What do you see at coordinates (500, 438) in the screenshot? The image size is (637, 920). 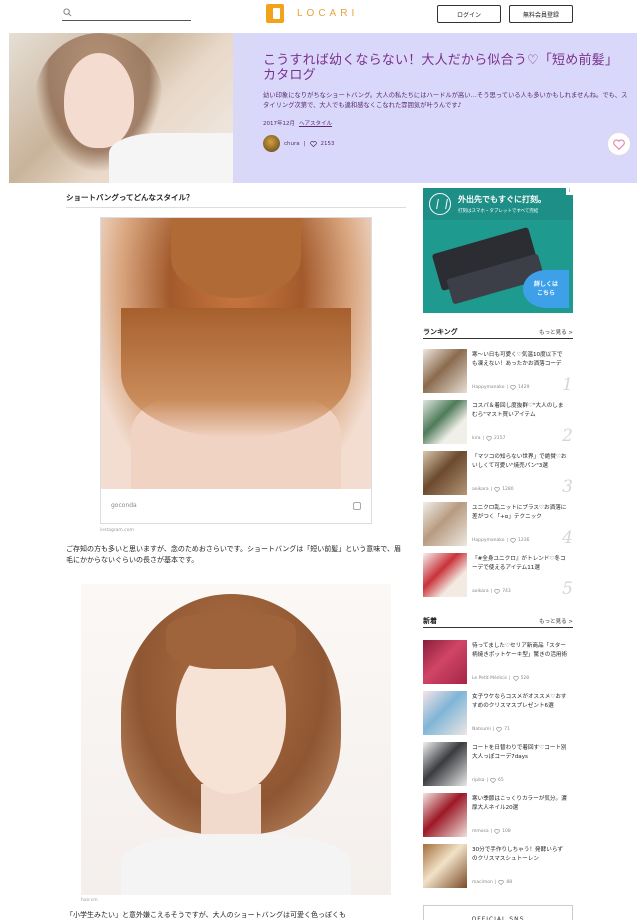 I see `like-count: 2157` at bounding box center [500, 438].